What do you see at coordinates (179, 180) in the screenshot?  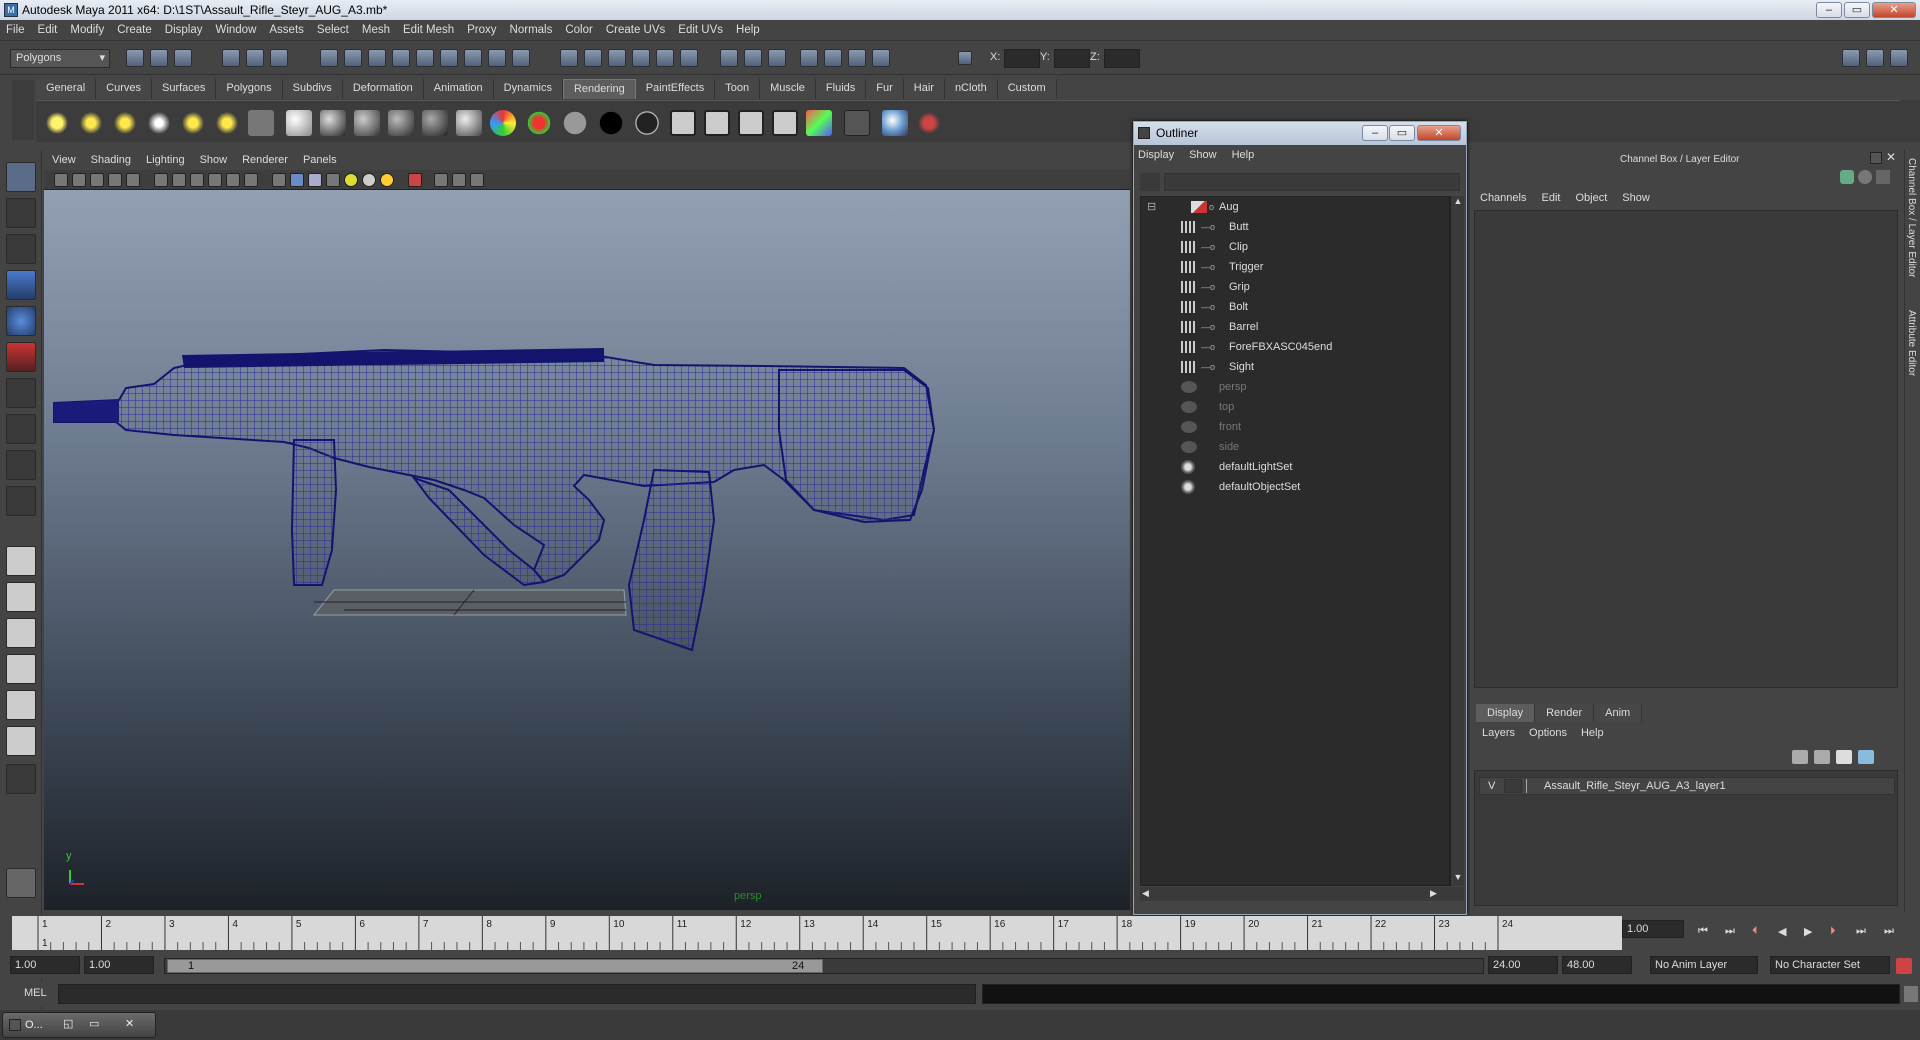 I see `resolution-gate-icon` at bounding box center [179, 180].